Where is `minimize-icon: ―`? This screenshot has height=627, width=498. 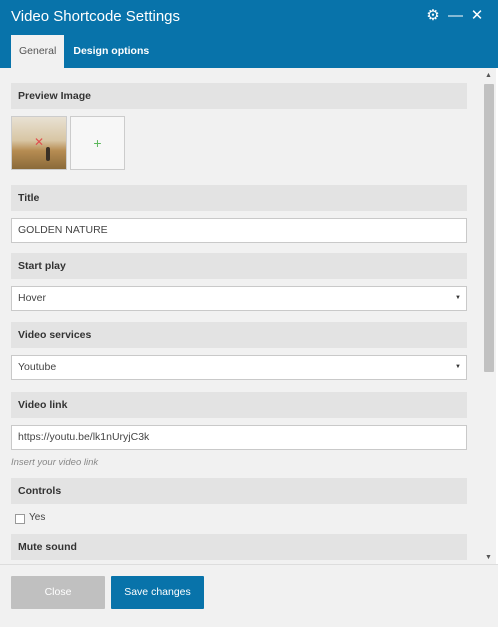 minimize-icon: ― is located at coordinates (455, 16).